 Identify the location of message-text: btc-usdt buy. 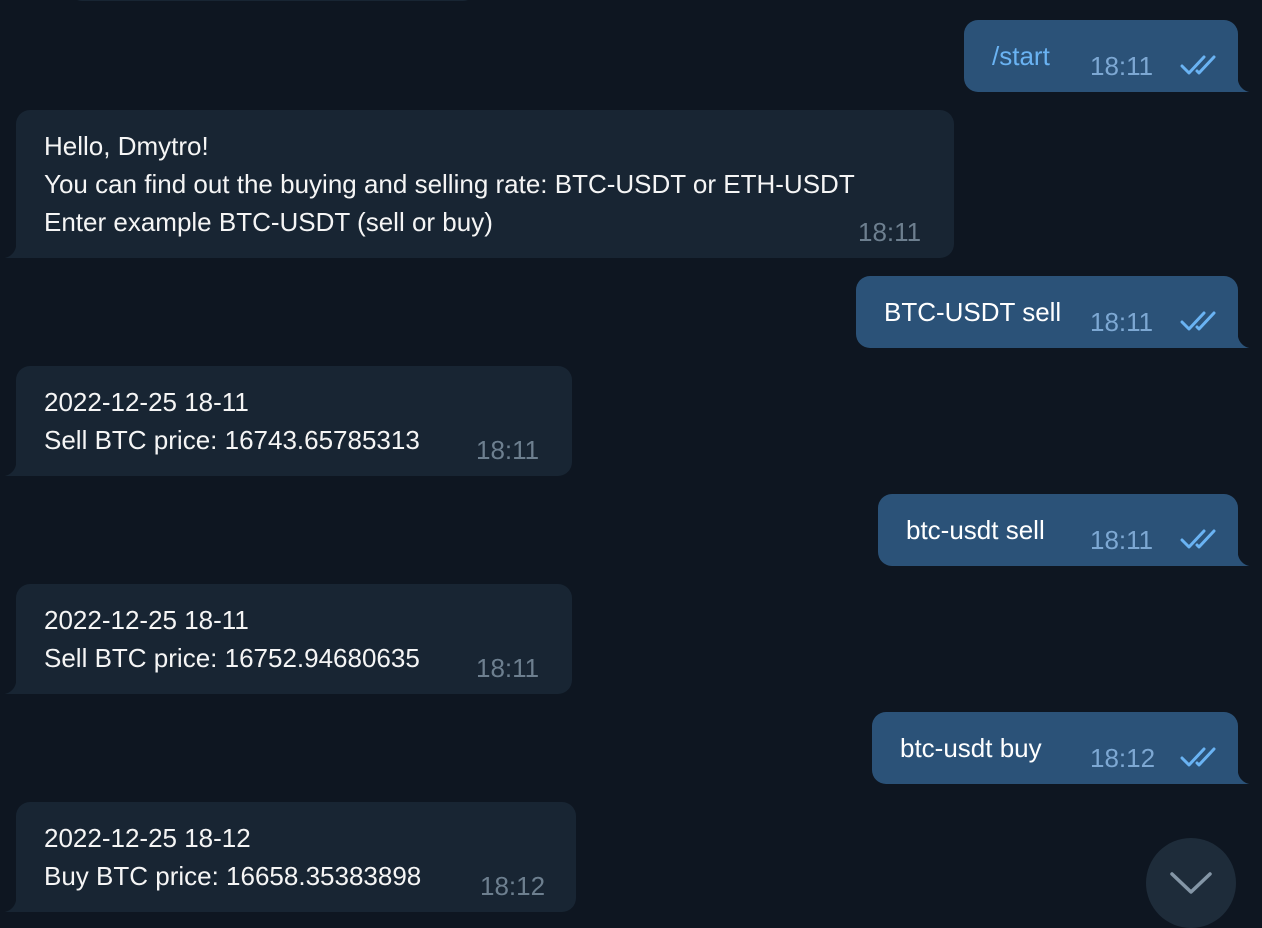
(971, 748).